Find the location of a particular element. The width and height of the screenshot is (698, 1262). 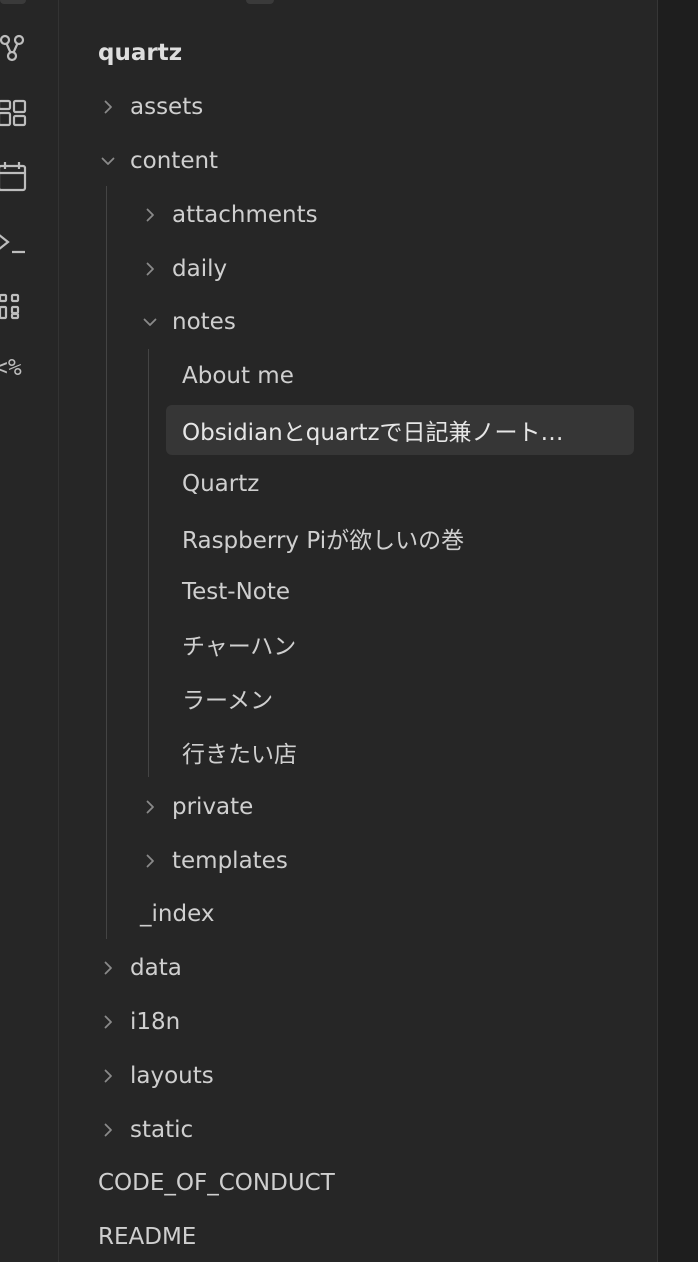

editor-edge is located at coordinates (677, 631).